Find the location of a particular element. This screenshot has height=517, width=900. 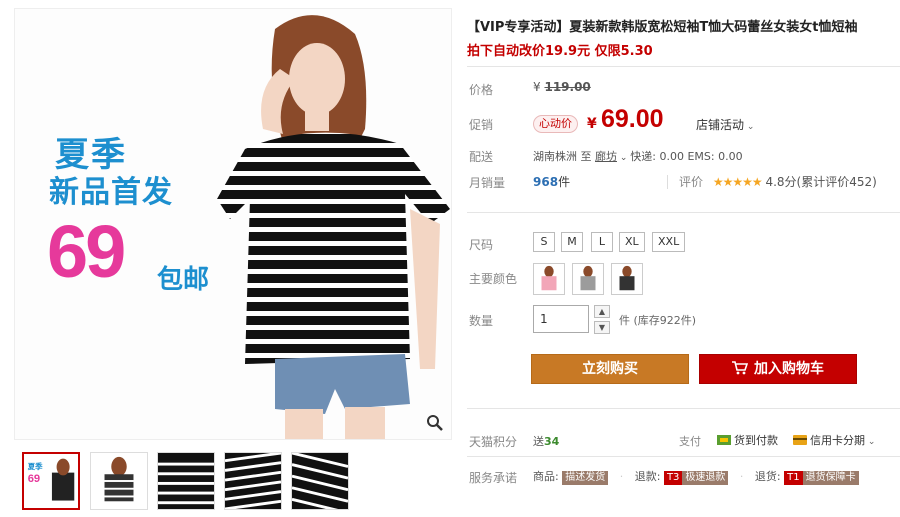

add-to-cart-label: 加入购物车 is located at coordinates (789, 369).